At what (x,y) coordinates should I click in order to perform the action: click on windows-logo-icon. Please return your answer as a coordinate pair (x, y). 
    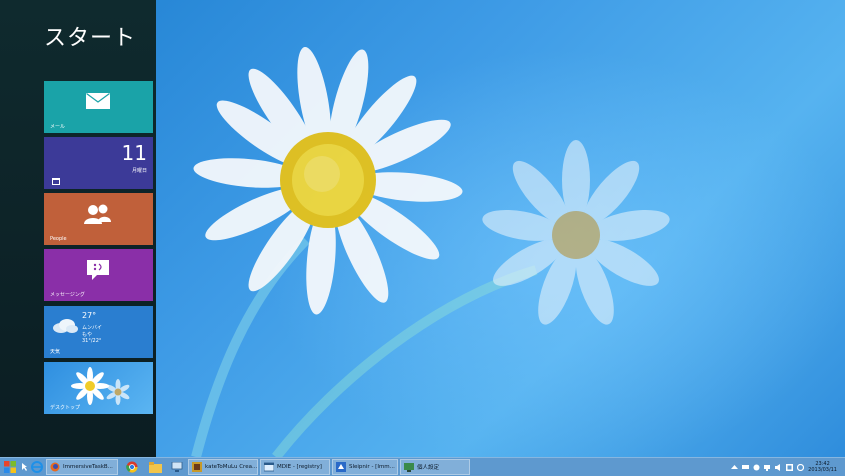
    Looking at the image, I should click on (10, 467).